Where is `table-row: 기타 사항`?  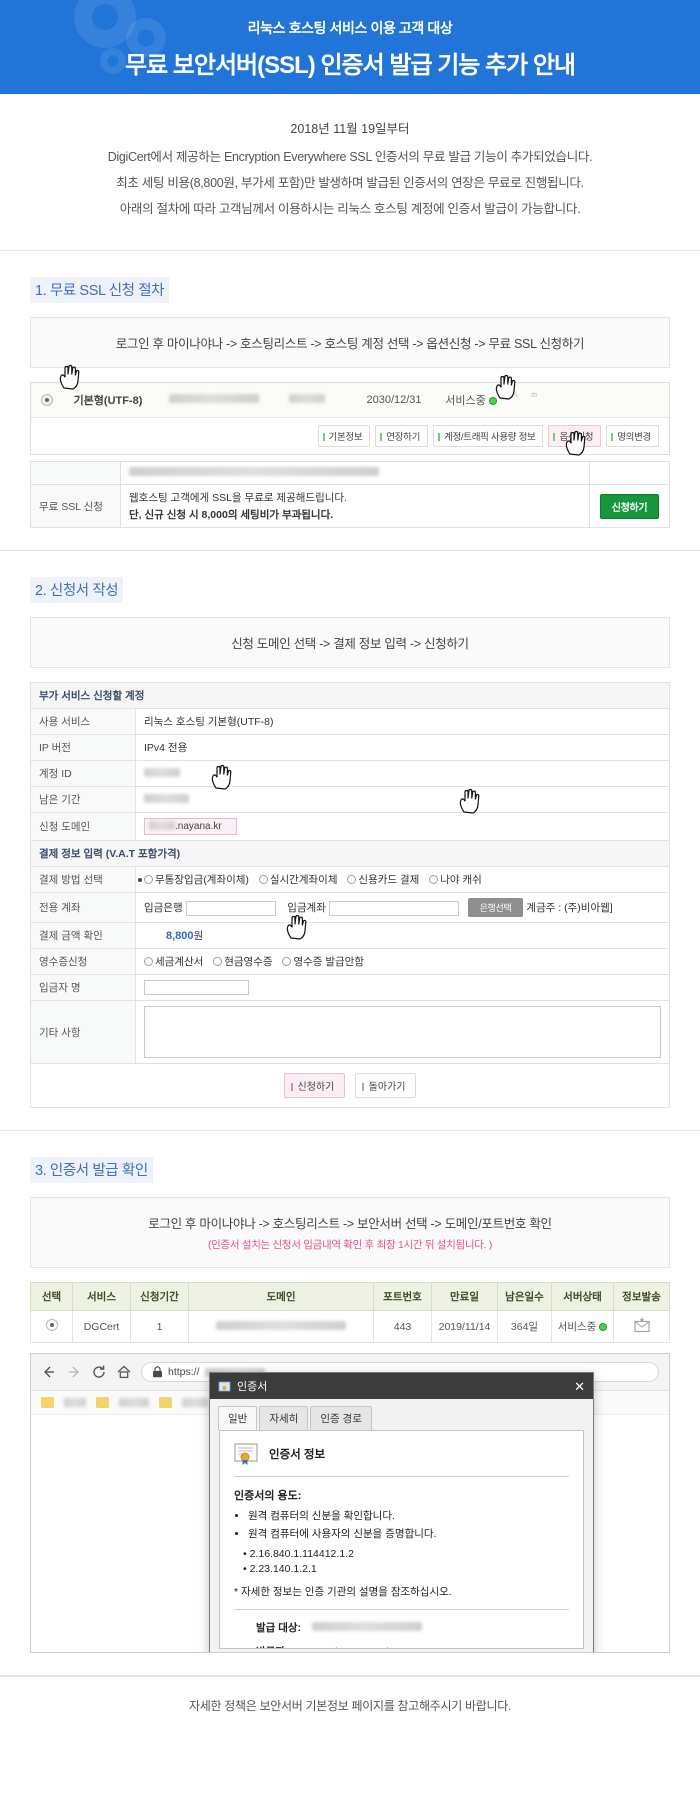 table-row: 기타 사항 is located at coordinates (350, 1032).